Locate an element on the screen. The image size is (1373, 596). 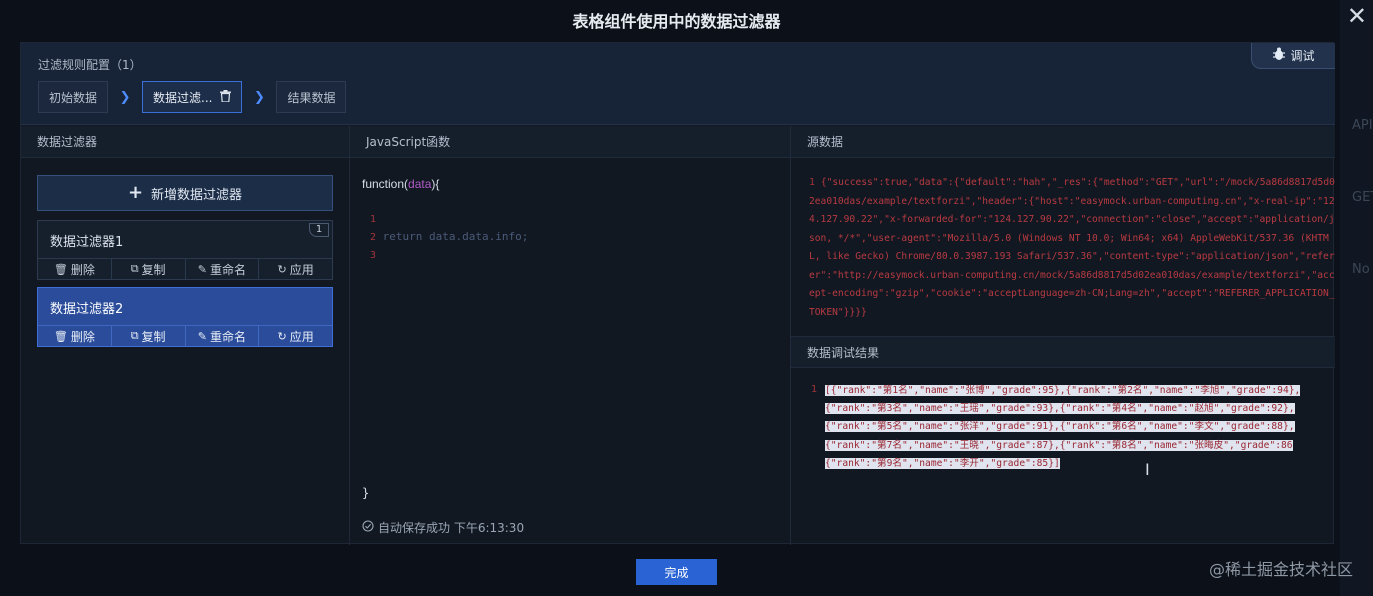
background-text: GET is located at coordinates (1362, 197).